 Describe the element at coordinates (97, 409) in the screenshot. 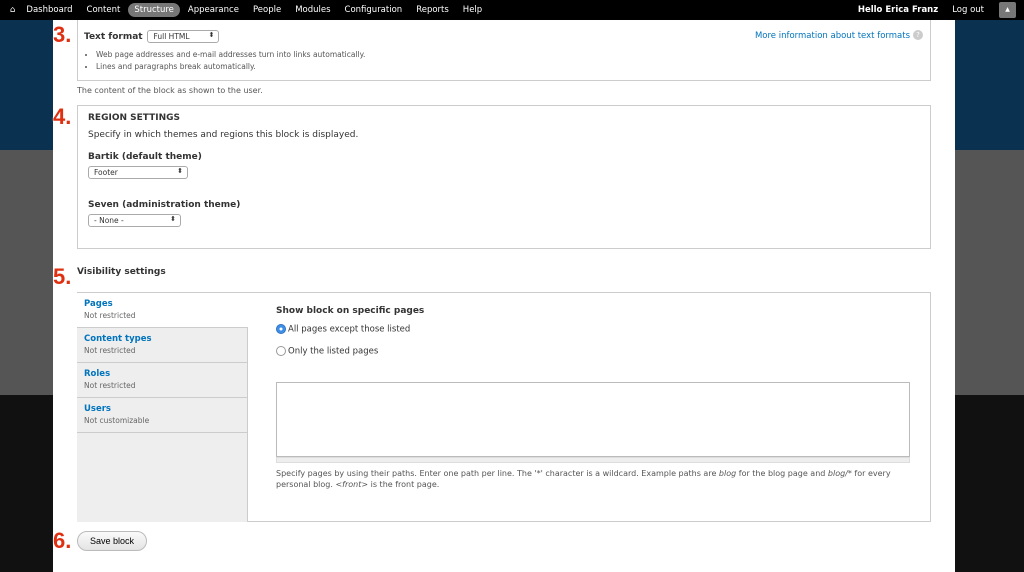

I see `vtab-title: Users` at that location.